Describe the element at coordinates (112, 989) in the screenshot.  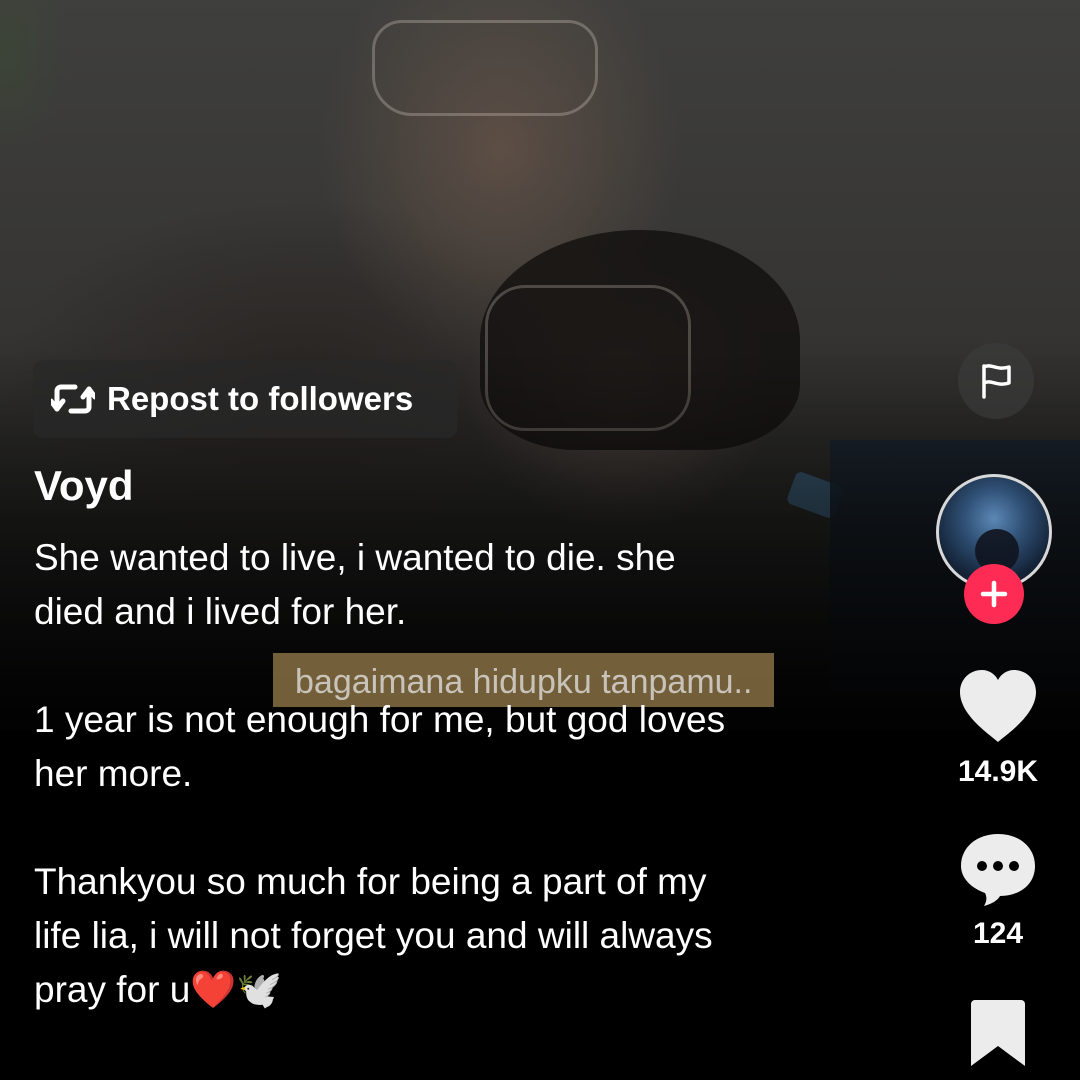
I see `caption-text: pray for u` at that location.